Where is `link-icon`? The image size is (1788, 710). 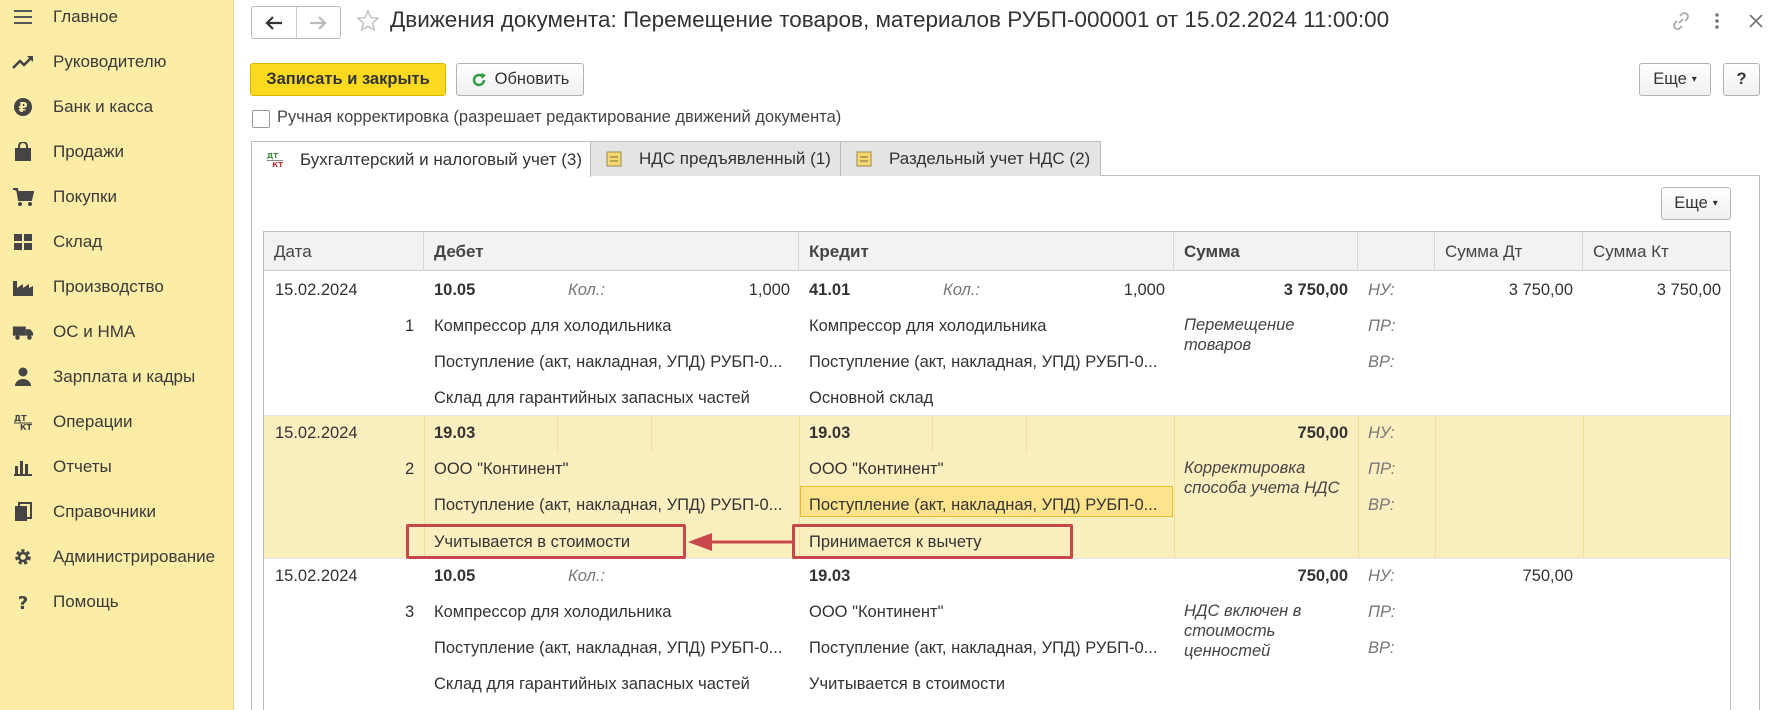 link-icon is located at coordinates (1681, 21).